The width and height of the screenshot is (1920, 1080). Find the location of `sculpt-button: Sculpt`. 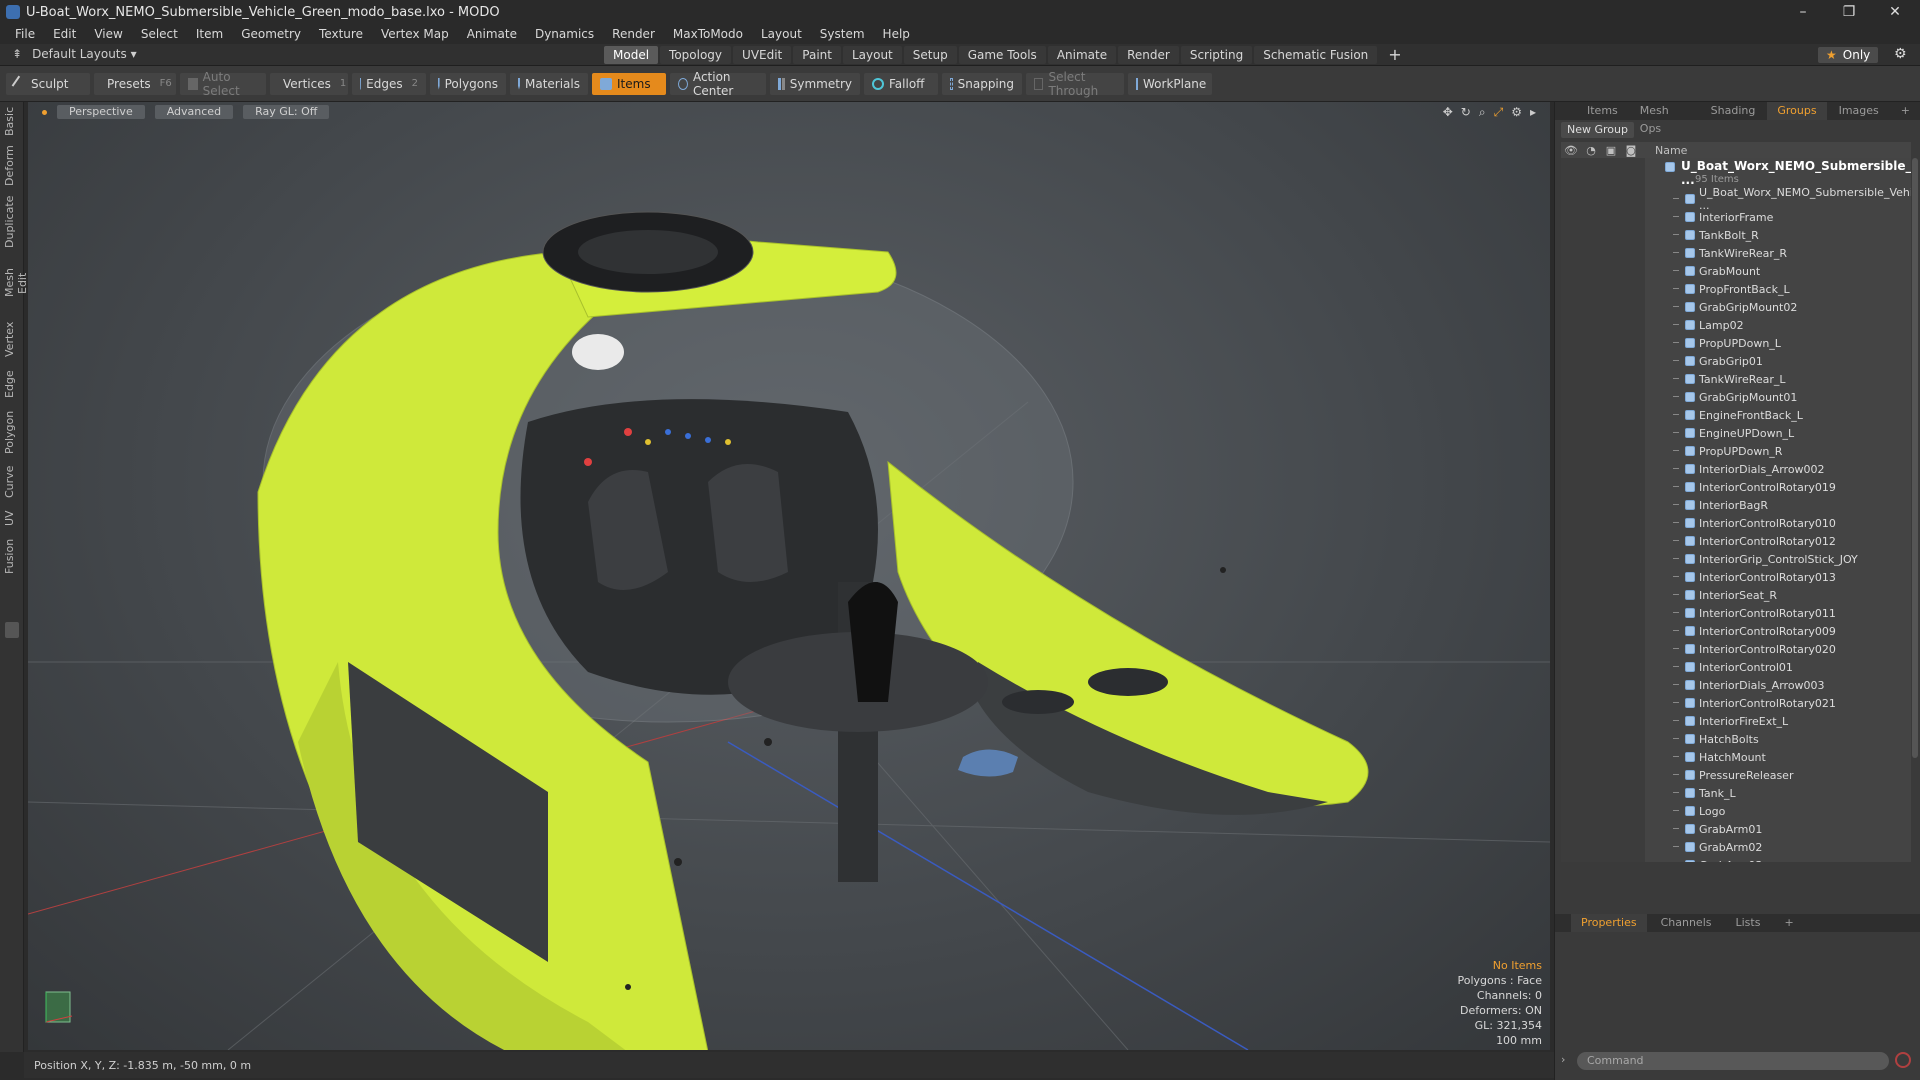

sculpt-button: Sculpt is located at coordinates (48, 83).